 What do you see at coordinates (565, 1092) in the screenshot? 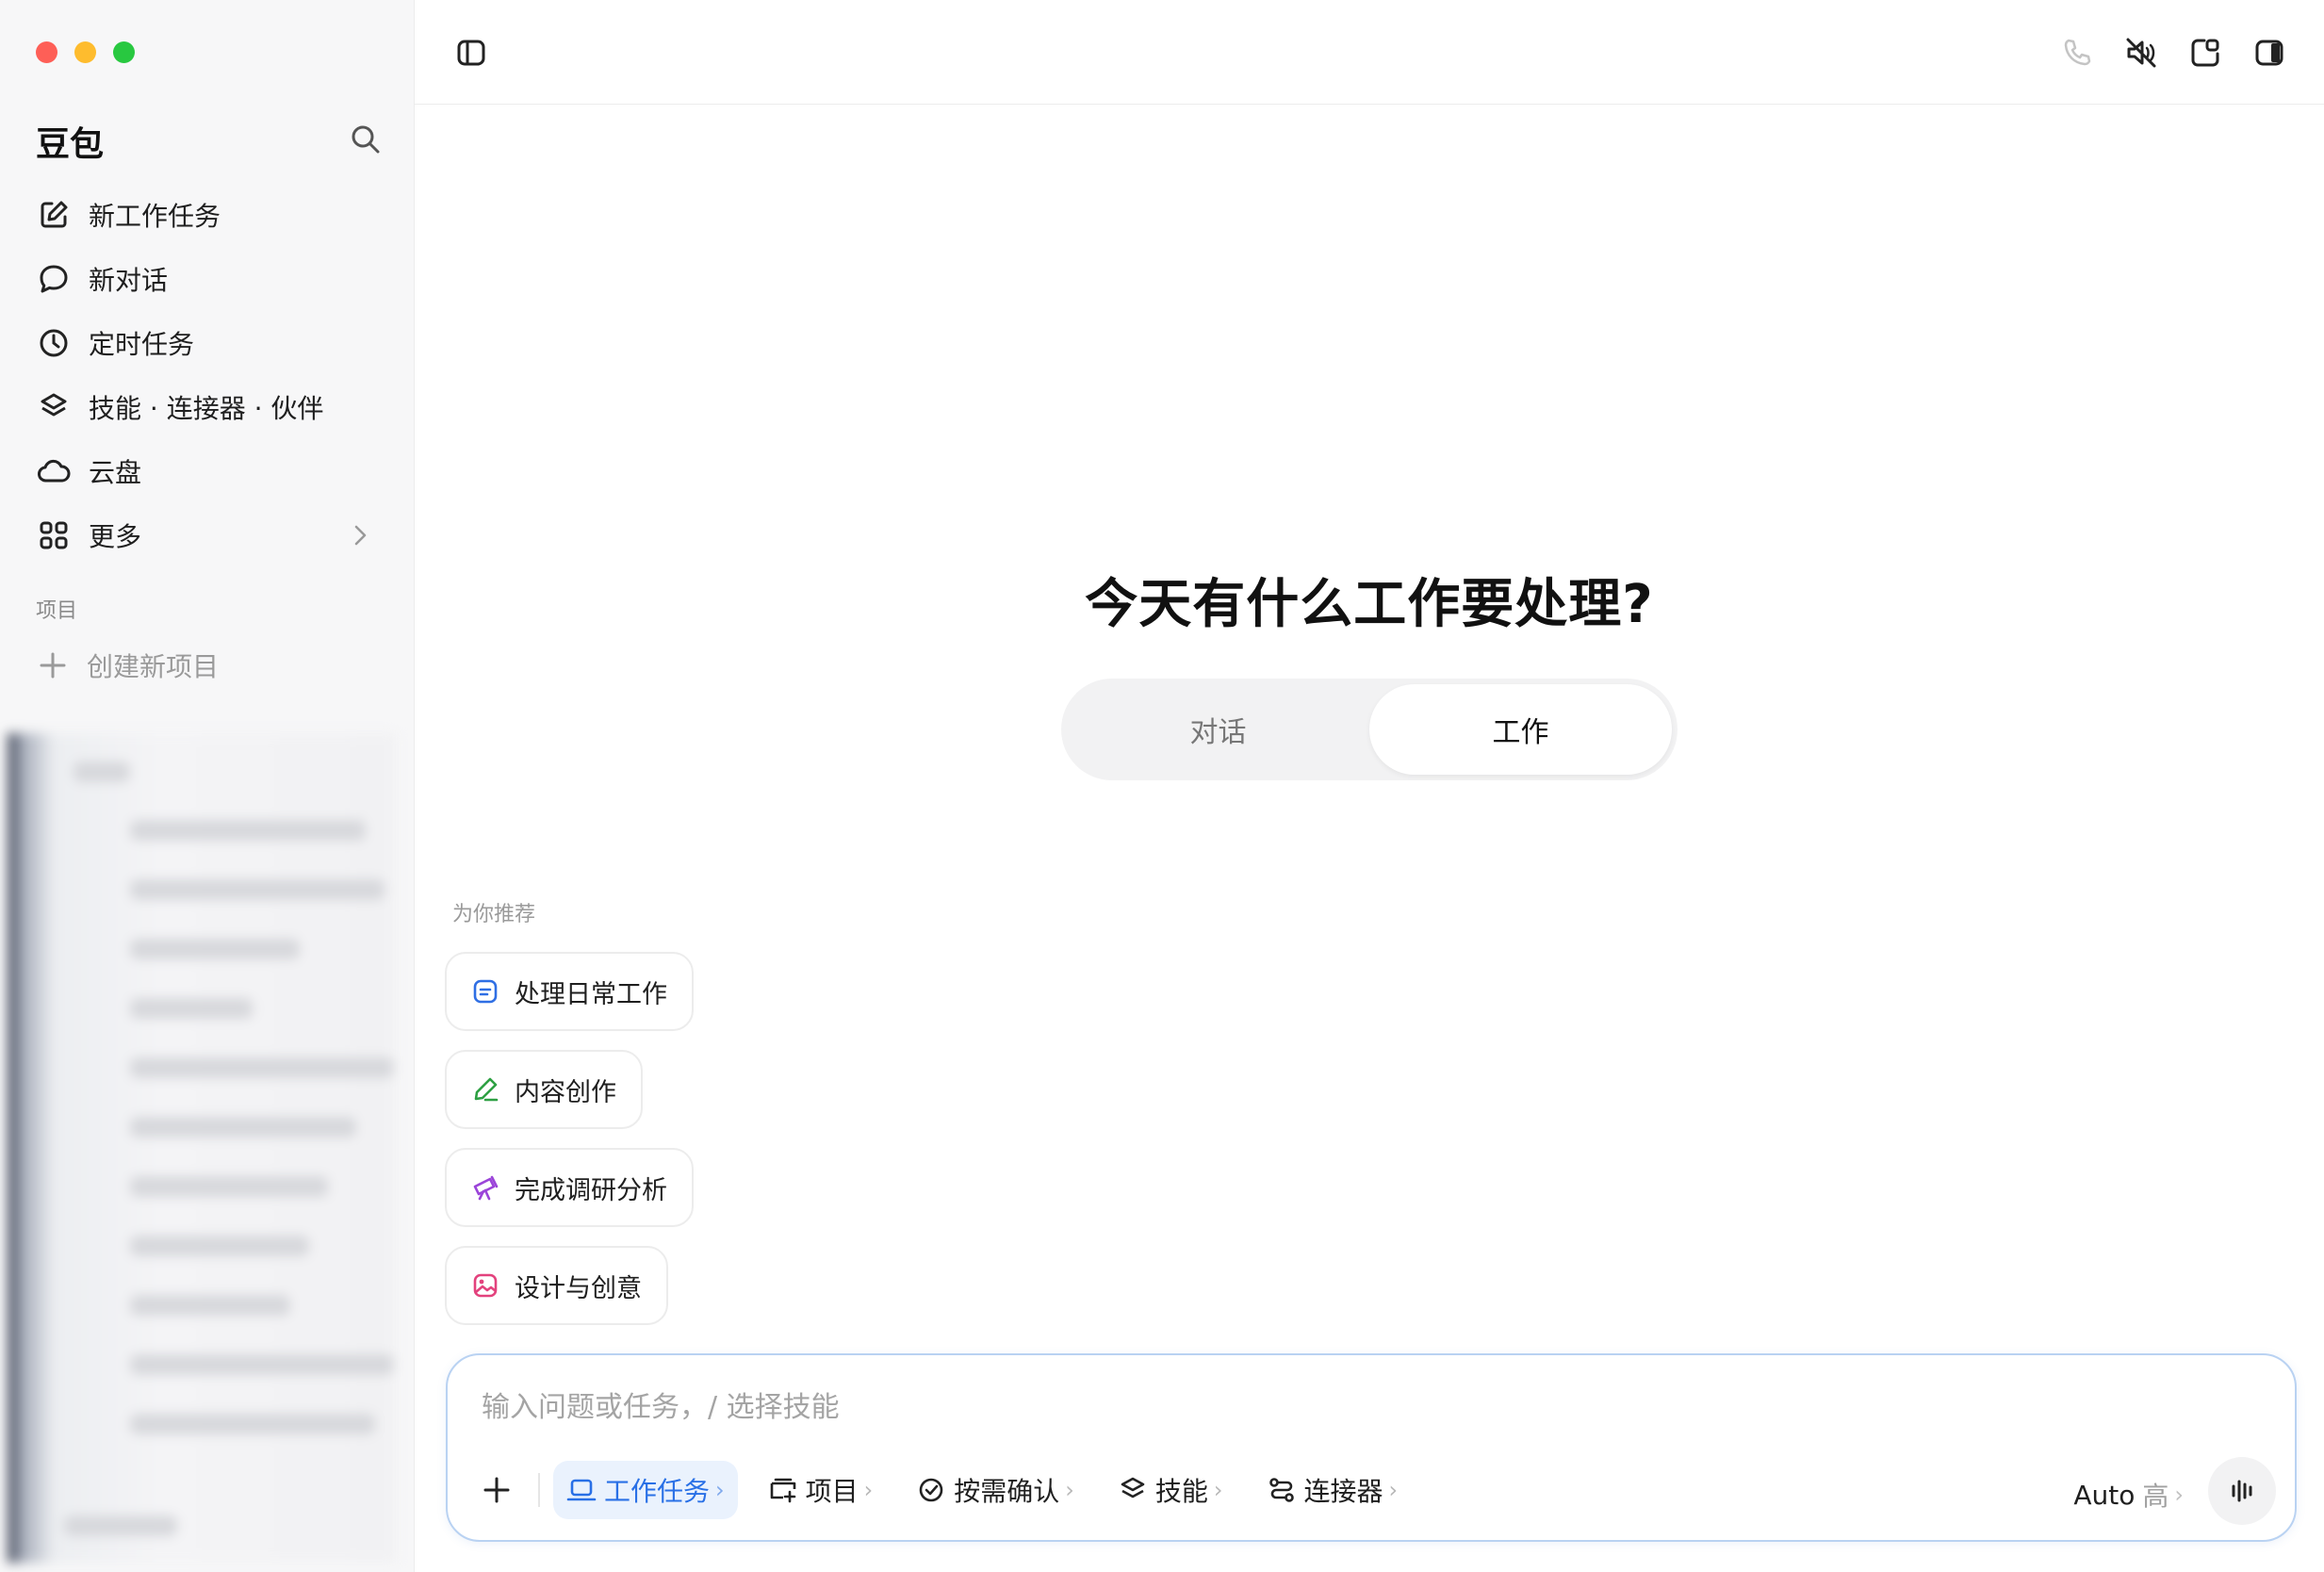
I see `recommendation-label: 内容创作` at bounding box center [565, 1092].